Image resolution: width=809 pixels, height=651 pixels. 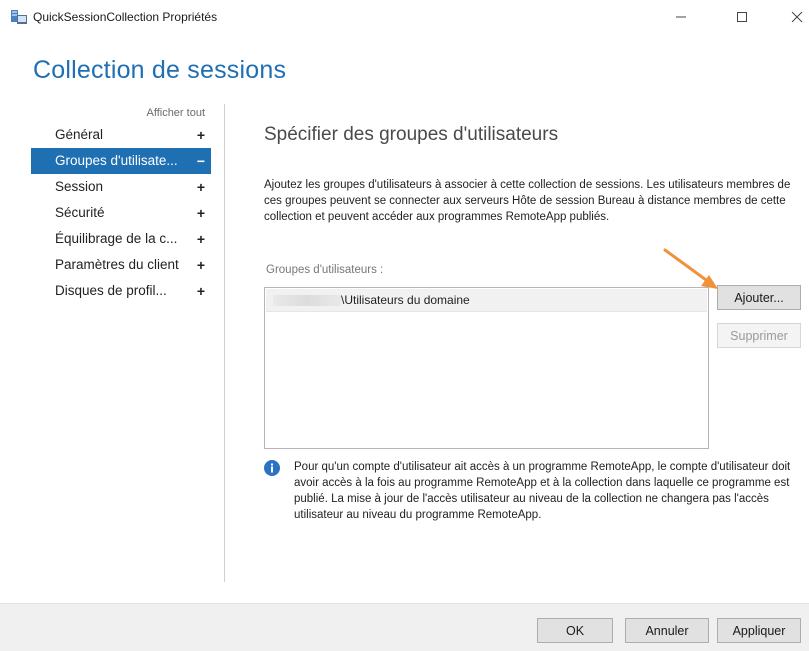 I want to click on sidebar-item-profile-disks: Disques de profil... +, so click(x=121, y=291).